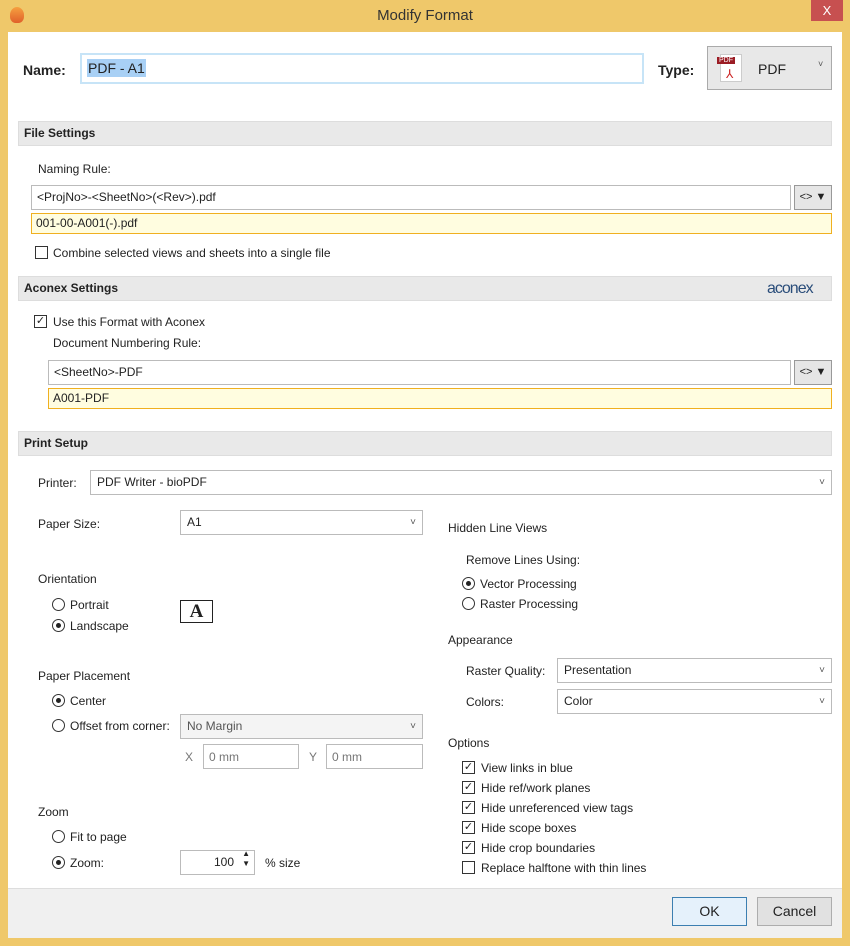 The width and height of the screenshot is (850, 946). Describe the element at coordinates (87, 863) in the screenshot. I see `zoom-option-label: Zoom:` at that location.